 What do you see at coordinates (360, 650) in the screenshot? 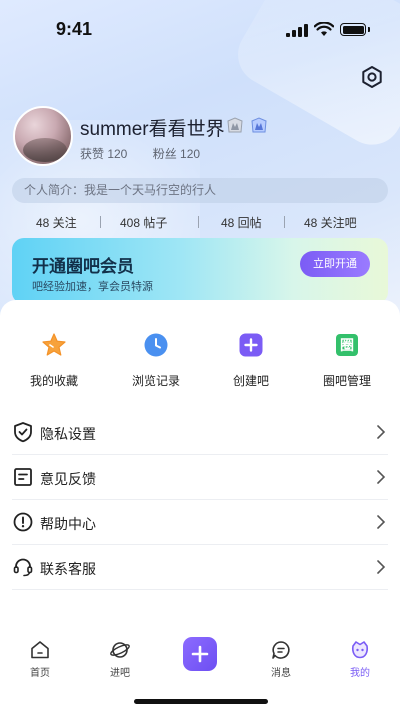
I see `profile-icon` at bounding box center [360, 650].